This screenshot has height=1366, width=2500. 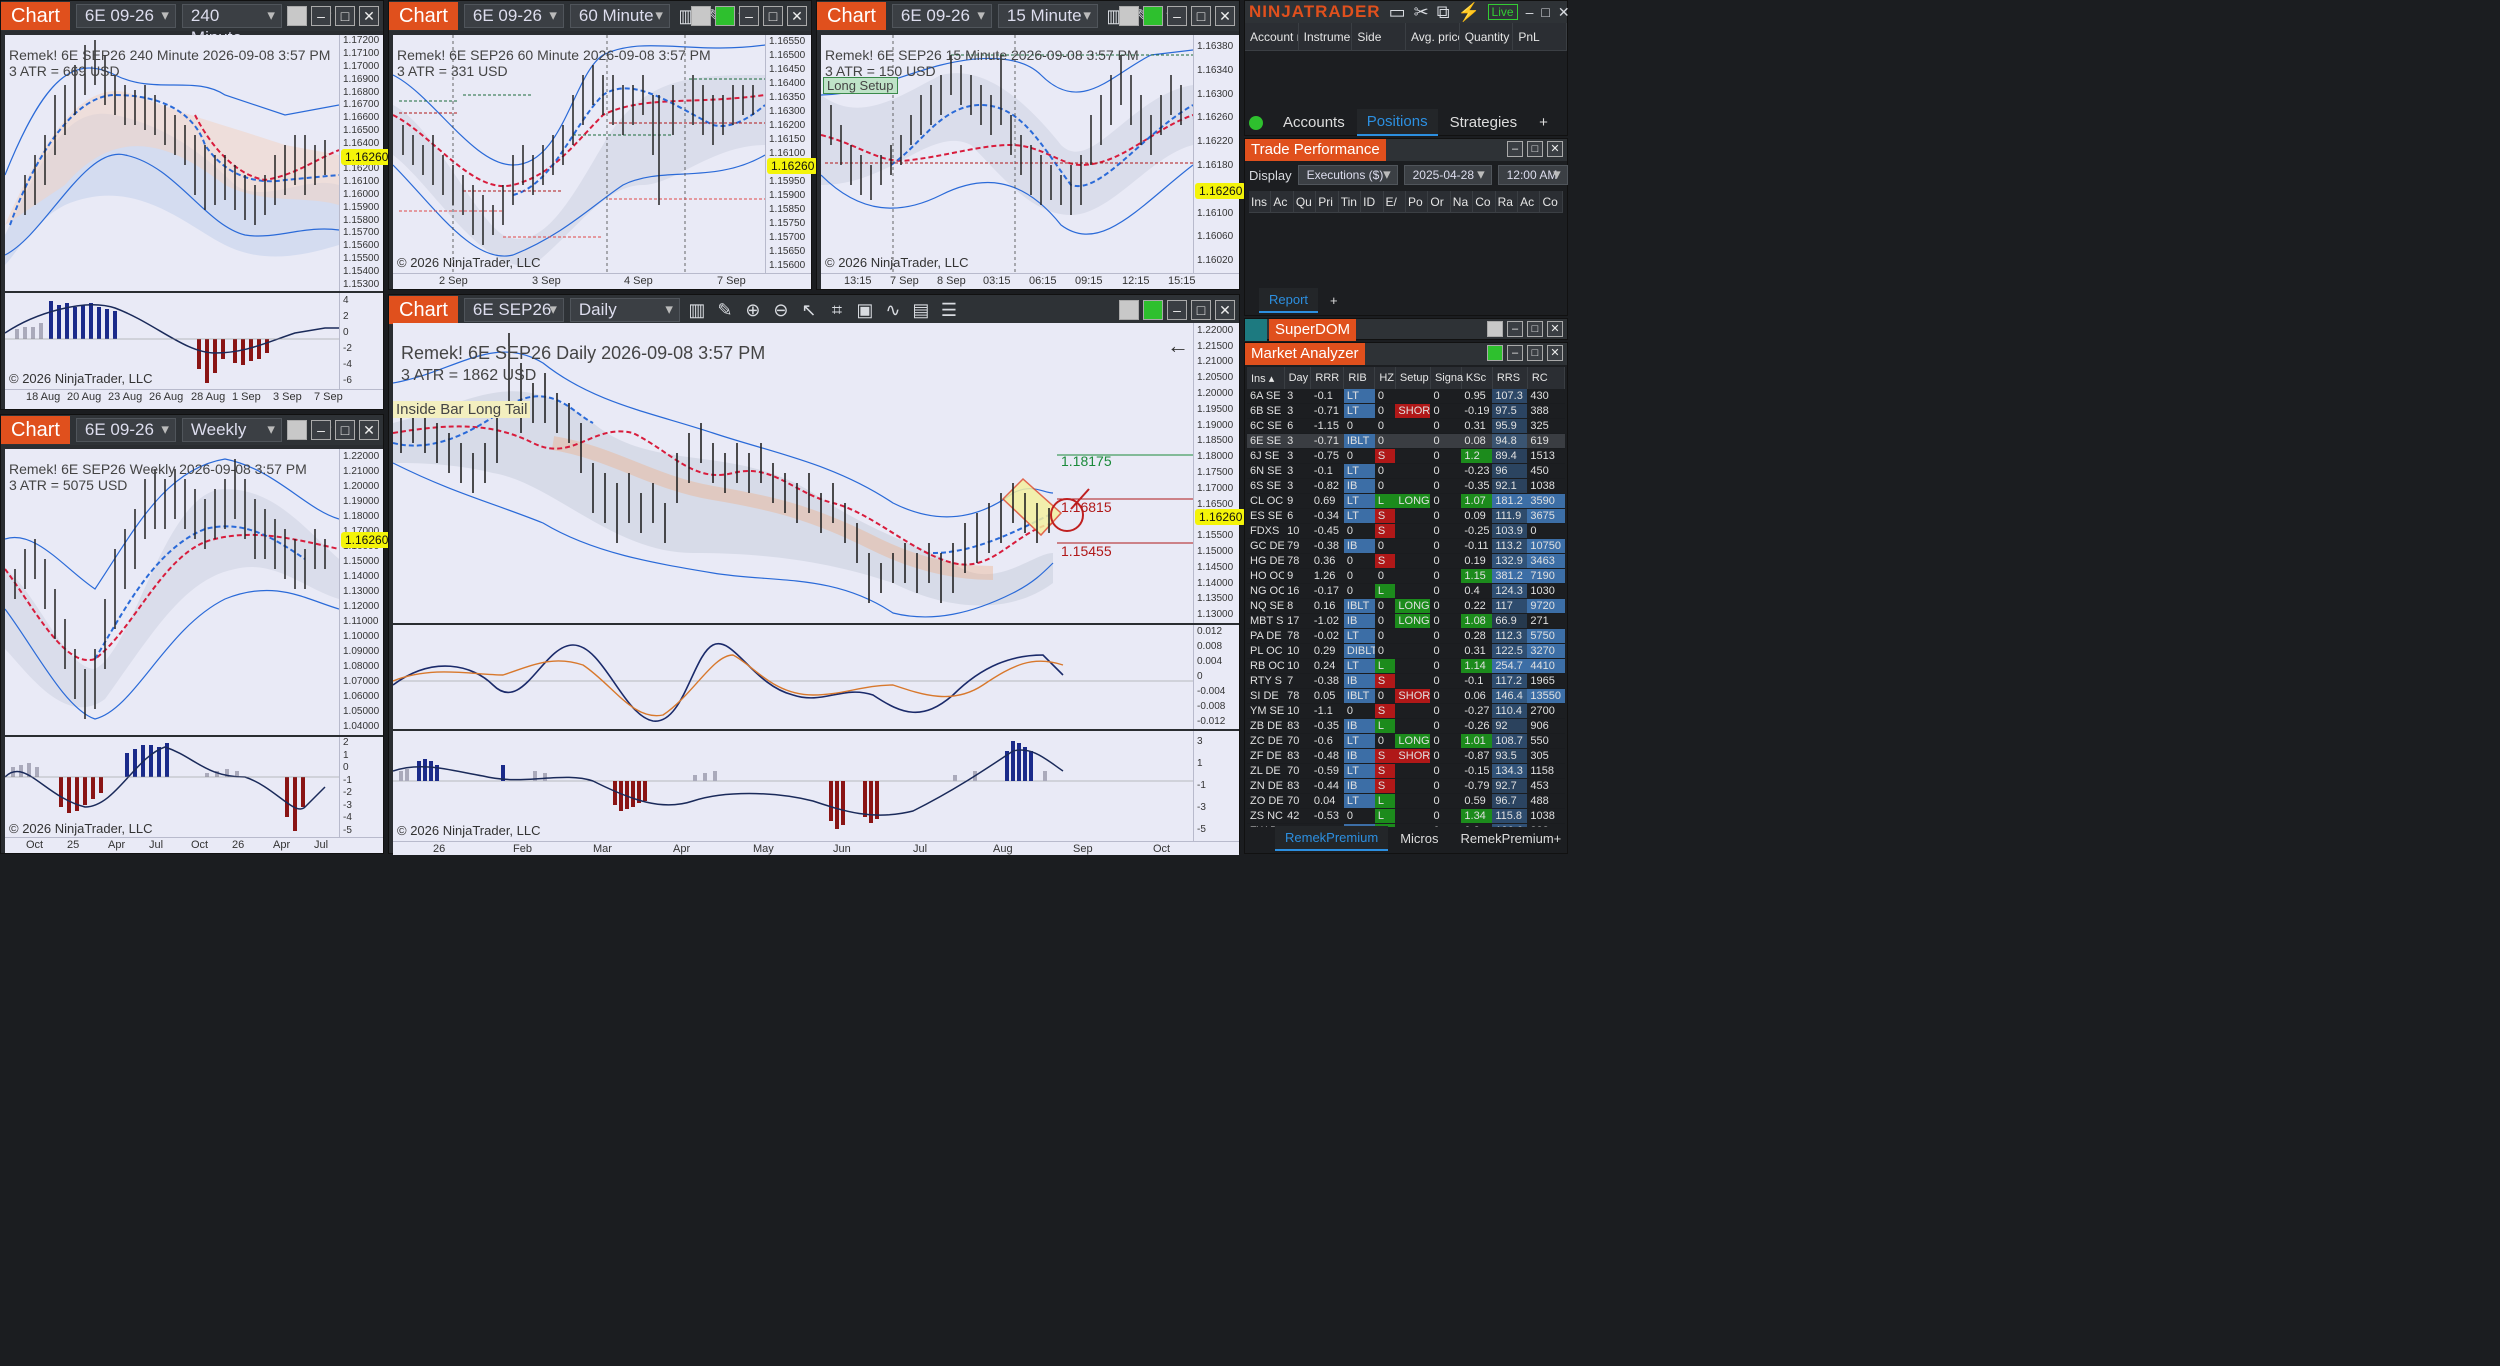 I want to click on tab-remekpremium-plus: RemekPremium+, so click(x=1510, y=838).